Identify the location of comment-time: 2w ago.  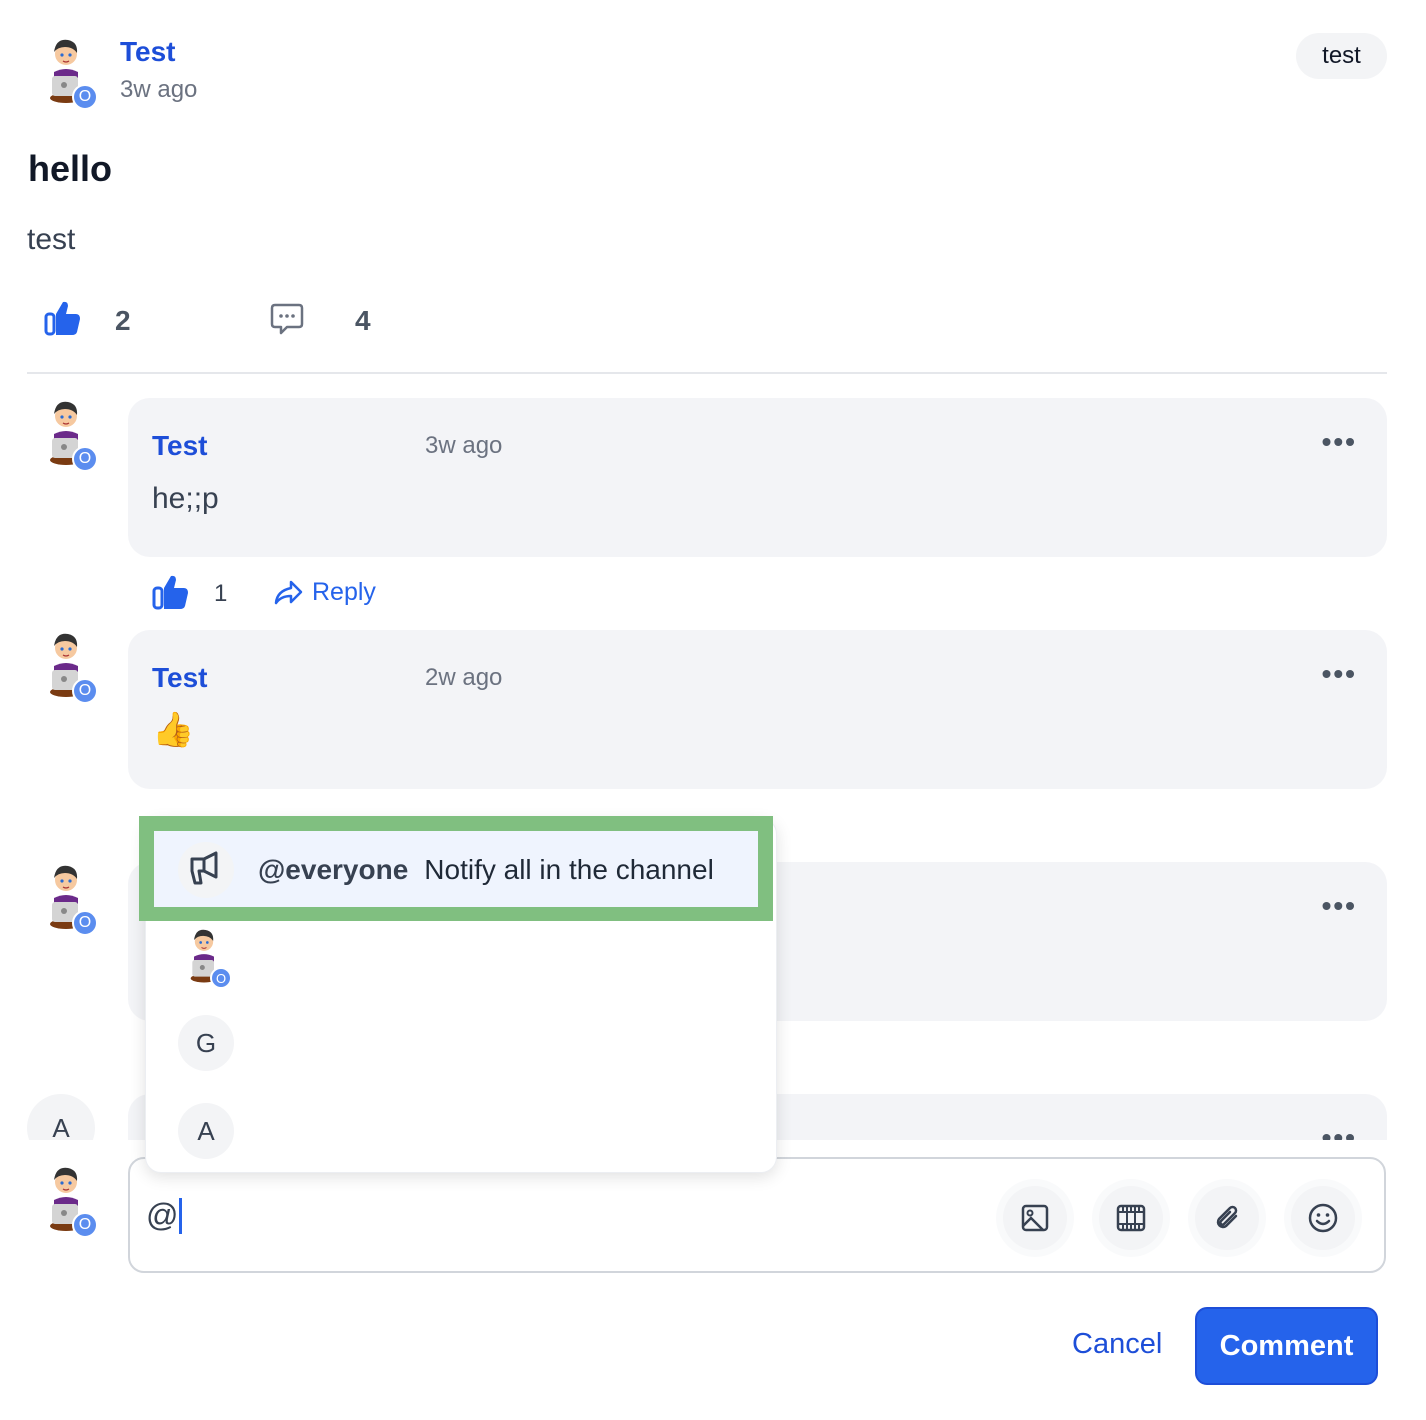
(464, 677).